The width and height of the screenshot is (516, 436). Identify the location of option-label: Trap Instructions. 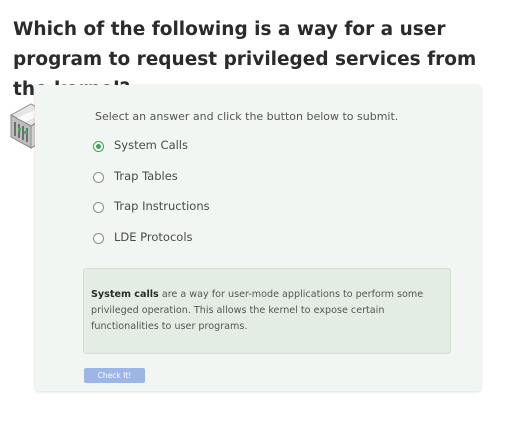
(162, 206).